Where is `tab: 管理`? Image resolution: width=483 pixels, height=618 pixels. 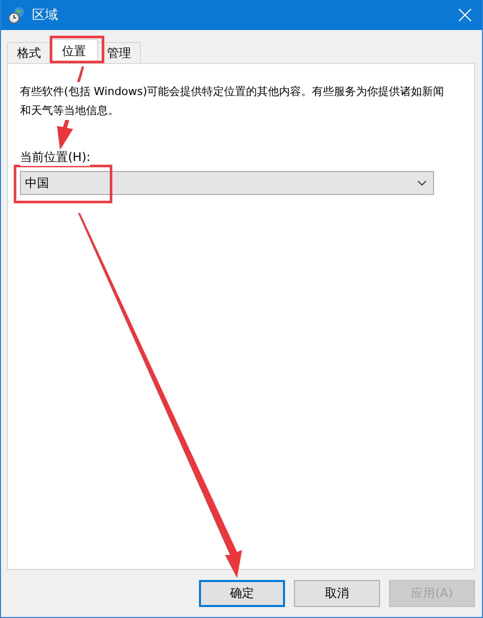 tab: 管理 is located at coordinates (119, 52).